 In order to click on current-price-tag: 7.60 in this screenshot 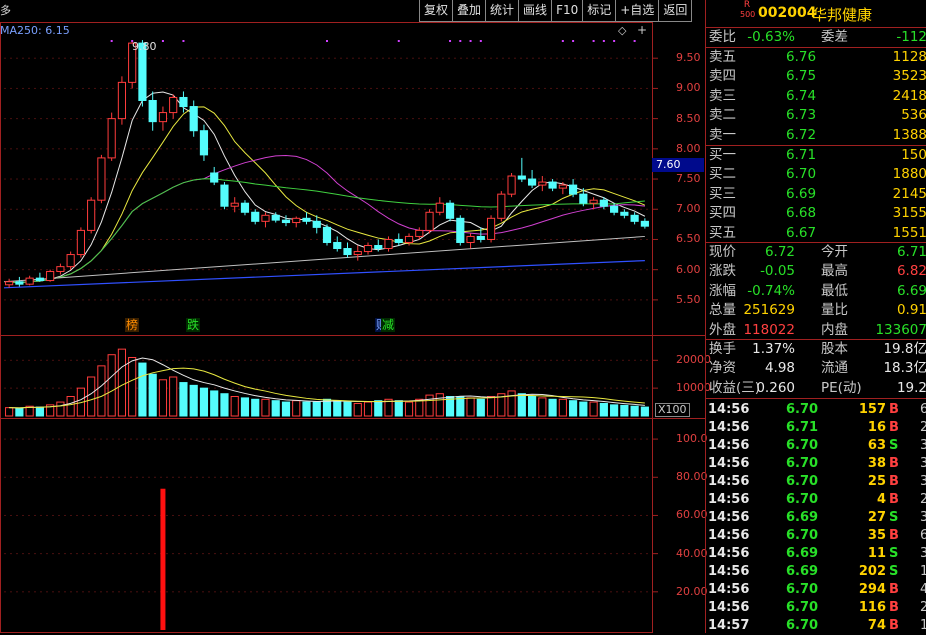, I will do `click(678, 165)`.